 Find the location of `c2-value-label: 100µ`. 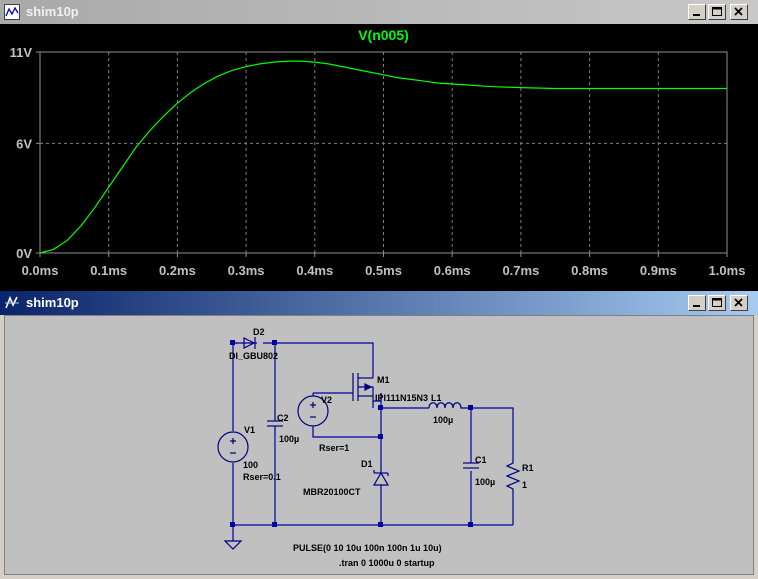

c2-value-label: 100µ is located at coordinates (289, 439).